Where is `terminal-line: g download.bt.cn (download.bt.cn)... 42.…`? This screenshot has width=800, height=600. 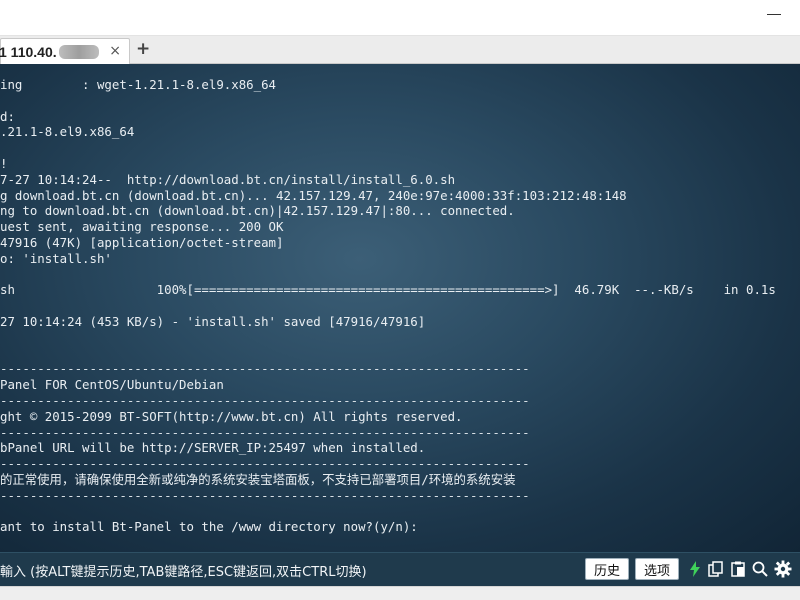
terminal-line: g download.bt.cn (download.bt.cn)... 42.… is located at coordinates (313, 195).